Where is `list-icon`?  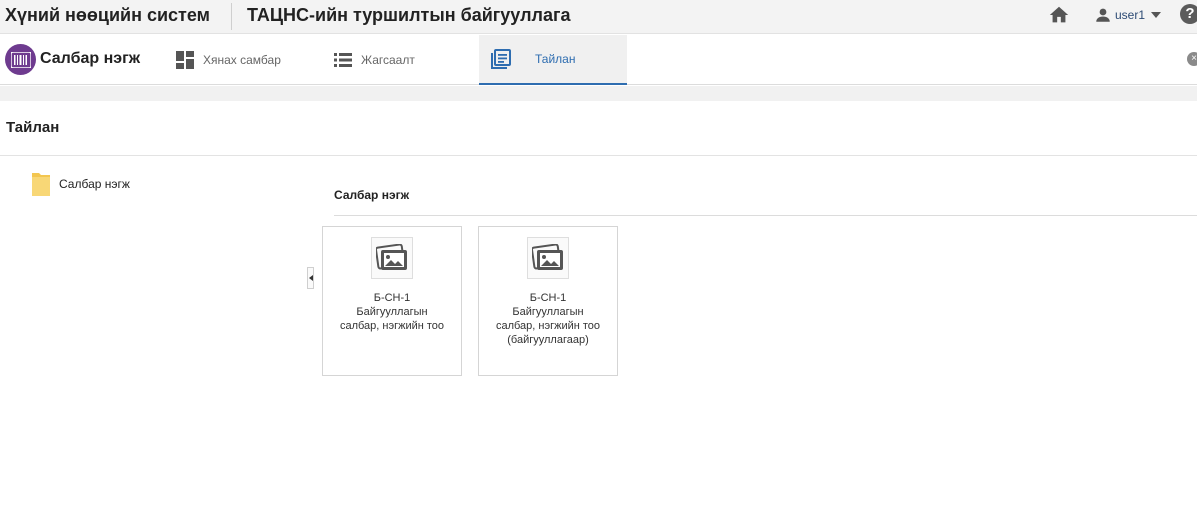
list-icon is located at coordinates (343, 60).